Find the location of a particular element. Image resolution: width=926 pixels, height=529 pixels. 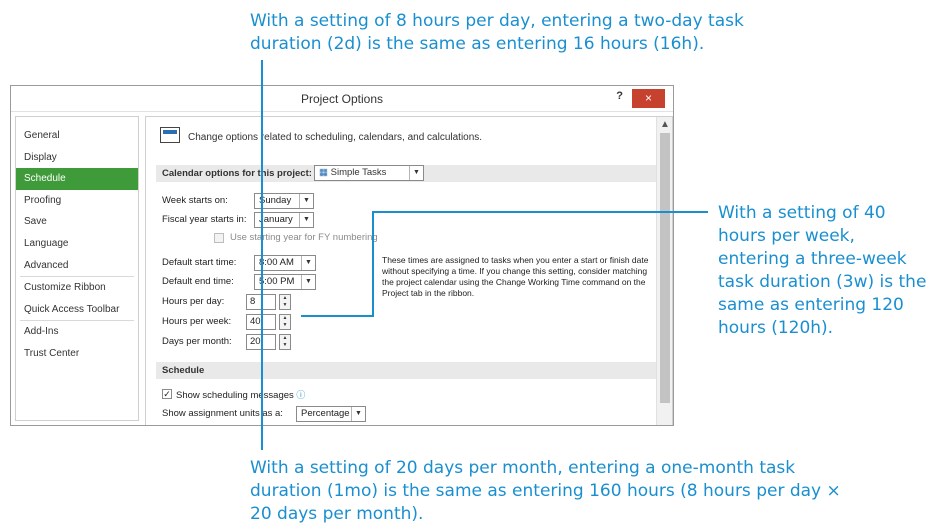

leader-line-hours-per-week-callout is located at coordinates (540, 212).